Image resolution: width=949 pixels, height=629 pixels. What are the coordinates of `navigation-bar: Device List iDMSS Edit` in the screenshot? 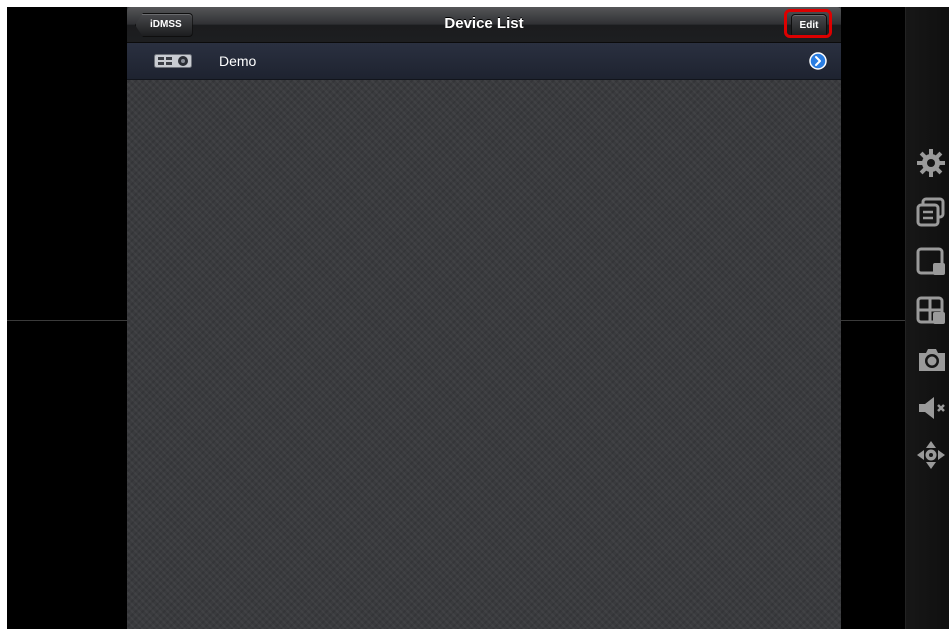 It's located at (484, 25).